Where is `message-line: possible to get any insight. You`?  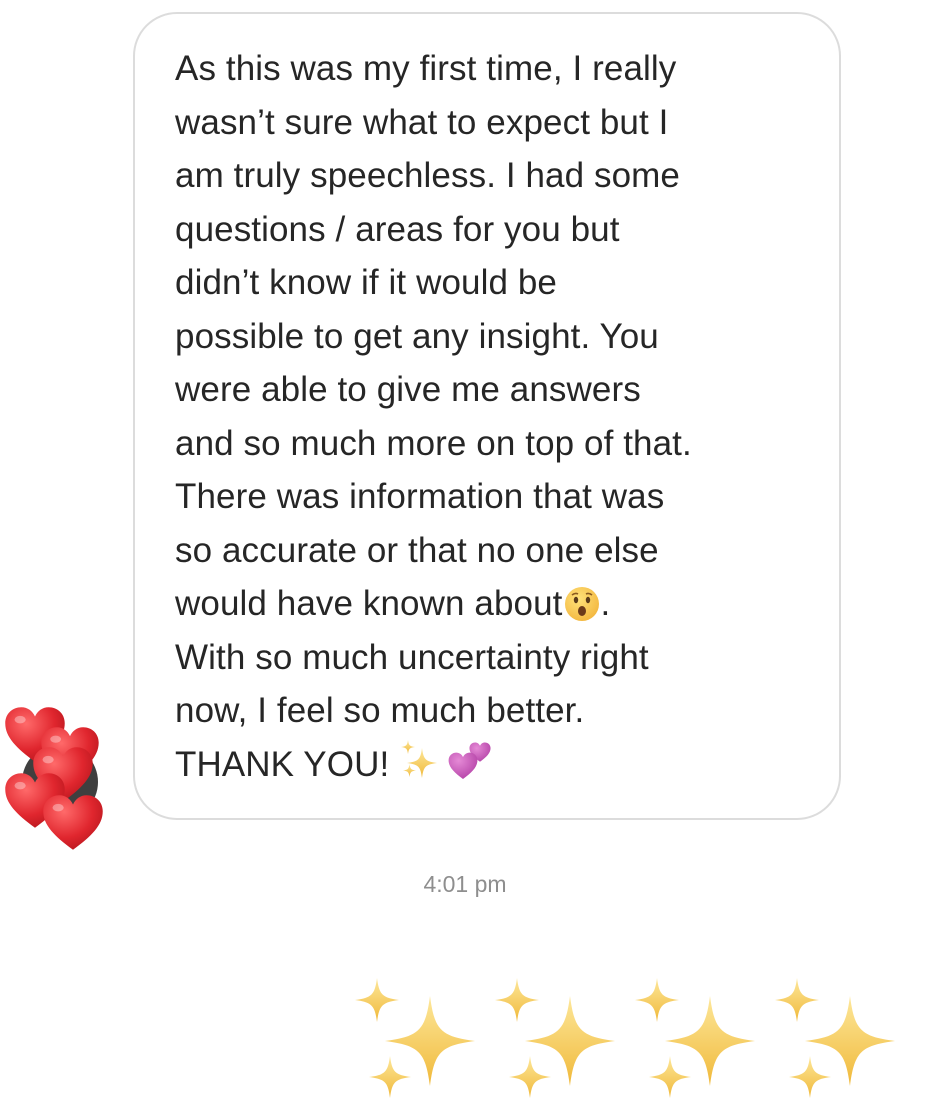 message-line: possible to get any insight. You is located at coordinates (417, 336).